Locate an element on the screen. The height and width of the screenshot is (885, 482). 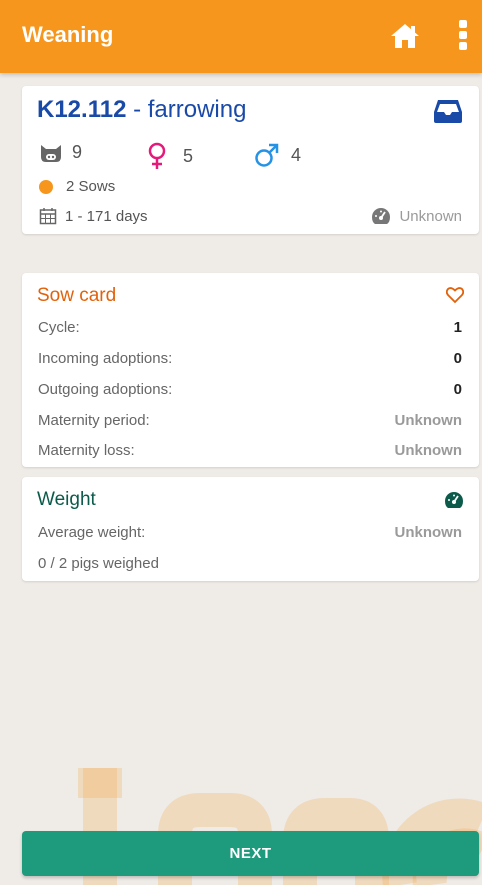
male-stat: 4 is located at coordinates (277, 155).